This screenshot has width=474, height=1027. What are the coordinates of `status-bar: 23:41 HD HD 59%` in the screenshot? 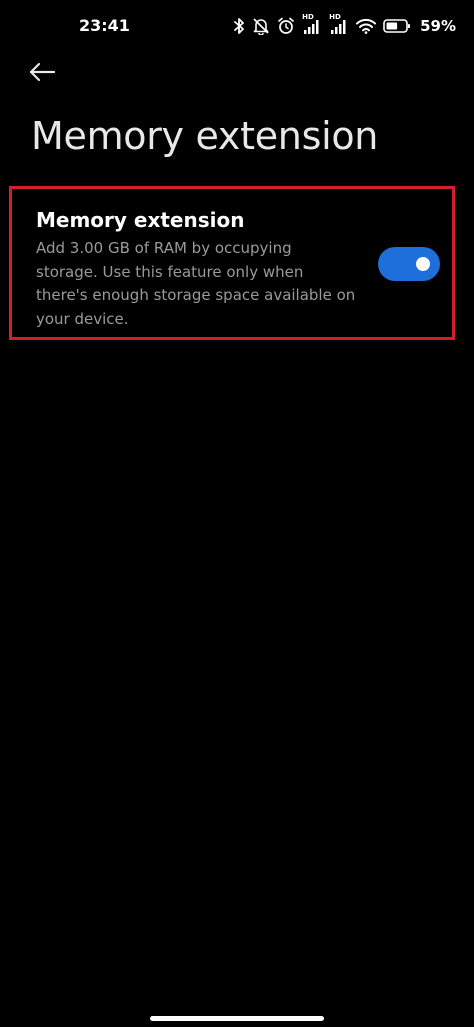 It's located at (237, 28).